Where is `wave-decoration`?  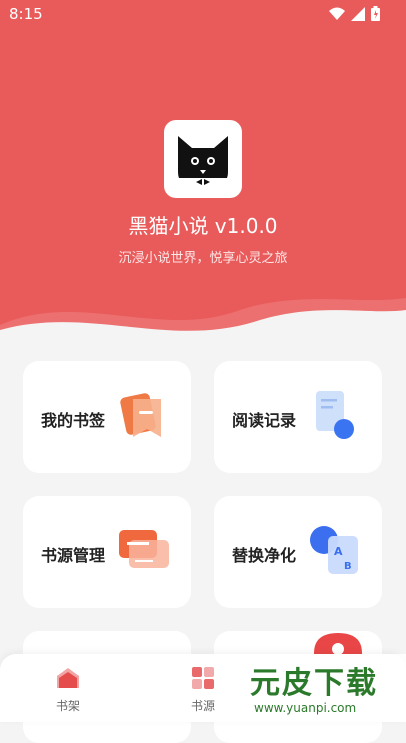 wave-decoration is located at coordinates (203, 319).